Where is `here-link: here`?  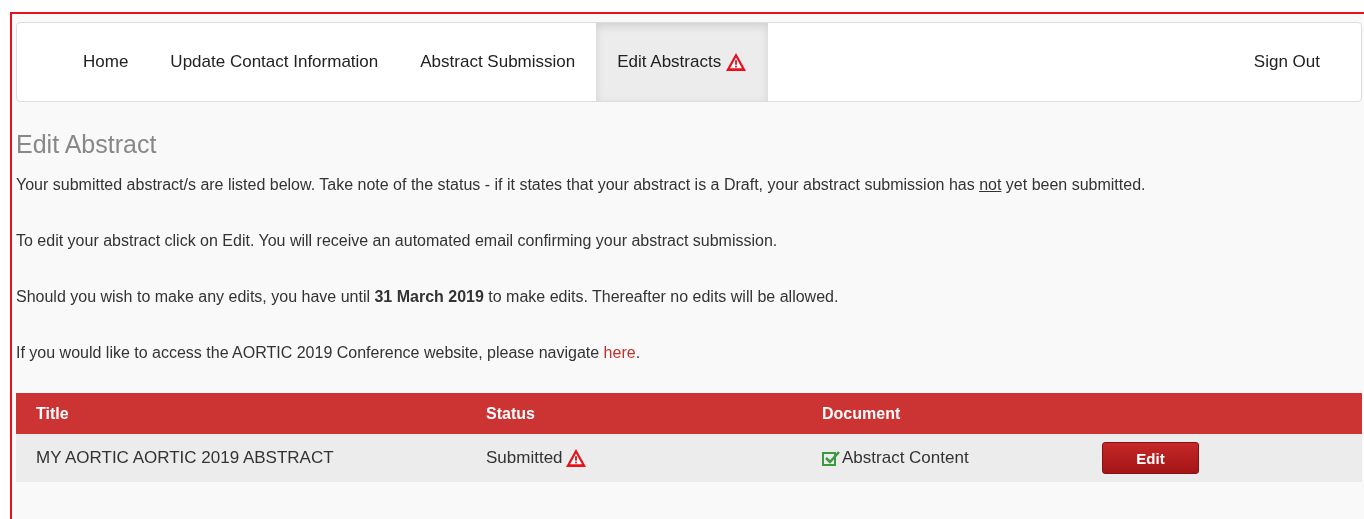 here-link: here is located at coordinates (619, 352).